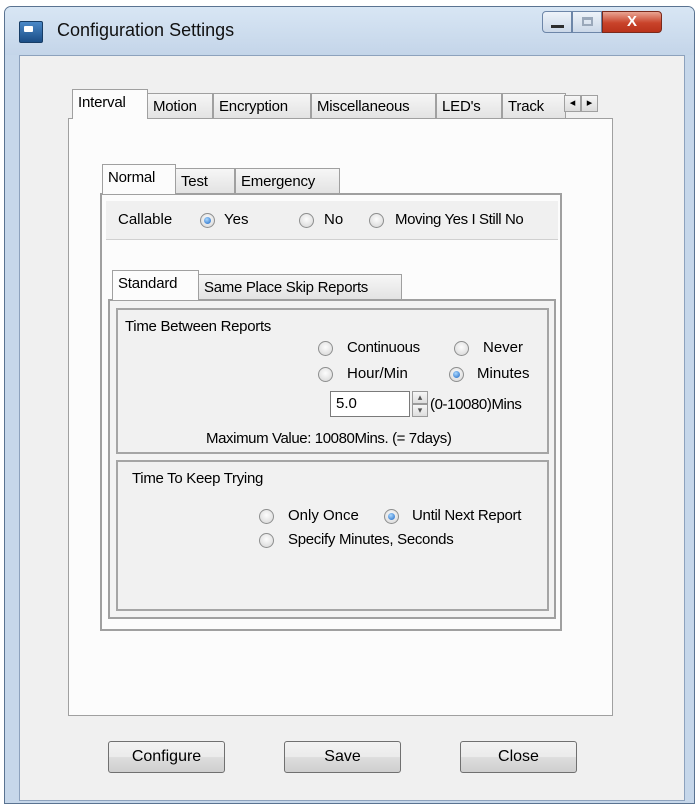 The width and height of the screenshot is (695, 806). Describe the element at coordinates (461, 348) in the screenshot. I see `never-radio` at that location.